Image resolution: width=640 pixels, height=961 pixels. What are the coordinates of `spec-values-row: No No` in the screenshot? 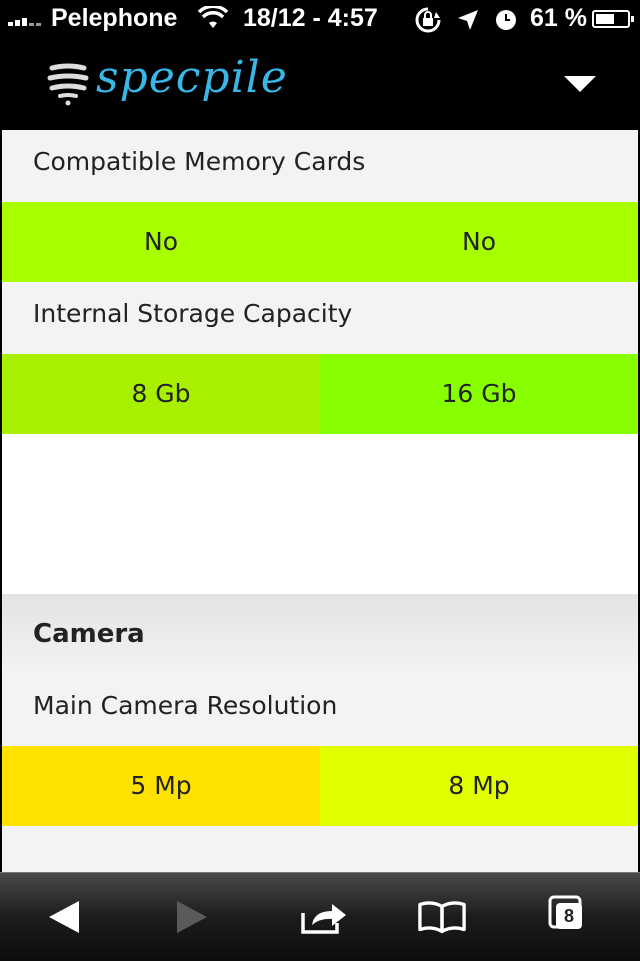 It's located at (320, 242).